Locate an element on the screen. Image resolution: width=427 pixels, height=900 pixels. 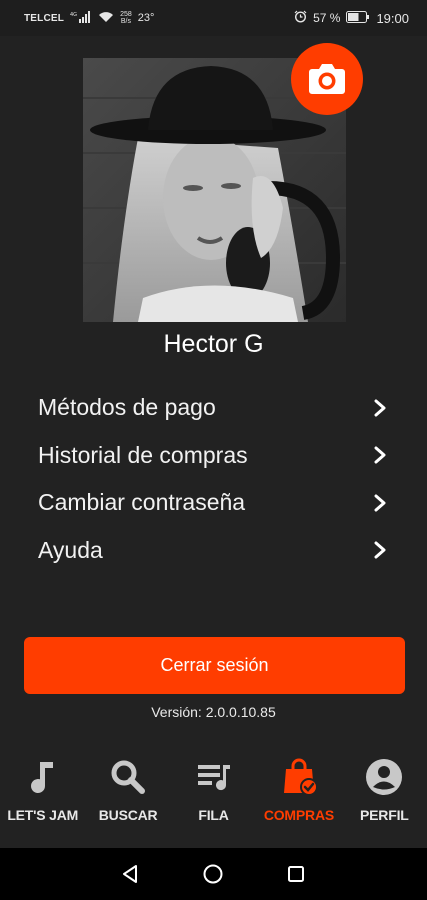
carrier-label: TELCEL is located at coordinates (44, 18).